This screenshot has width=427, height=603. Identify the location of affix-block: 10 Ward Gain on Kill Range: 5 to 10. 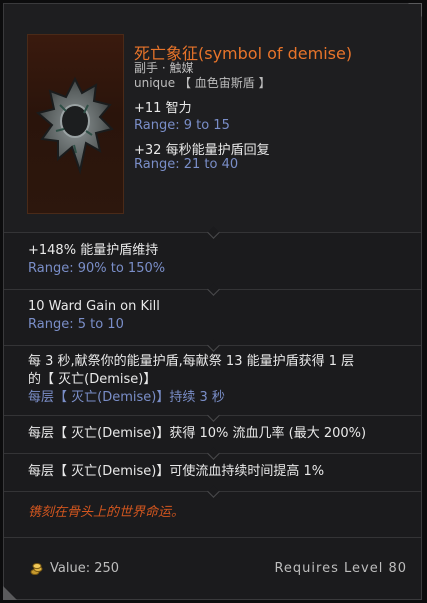
(218, 316).